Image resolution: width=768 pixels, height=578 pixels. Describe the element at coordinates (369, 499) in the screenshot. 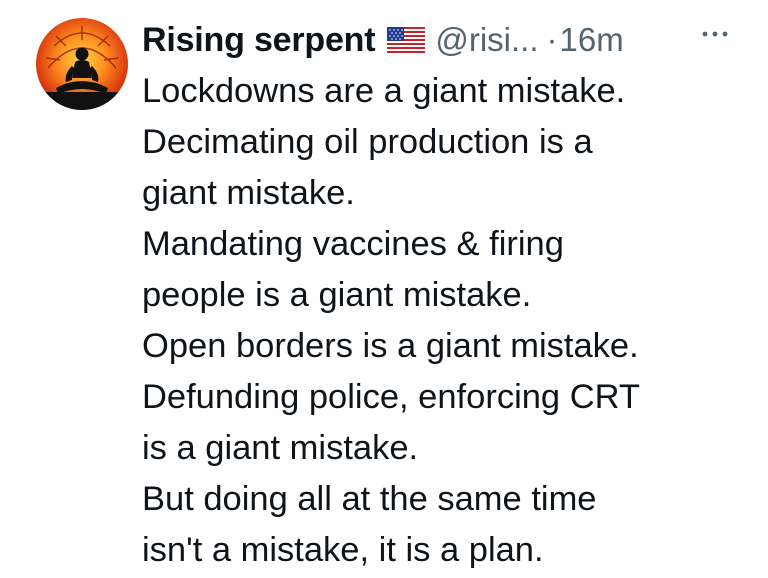

I see `tweet-text-line: But doing all at the same time` at that location.